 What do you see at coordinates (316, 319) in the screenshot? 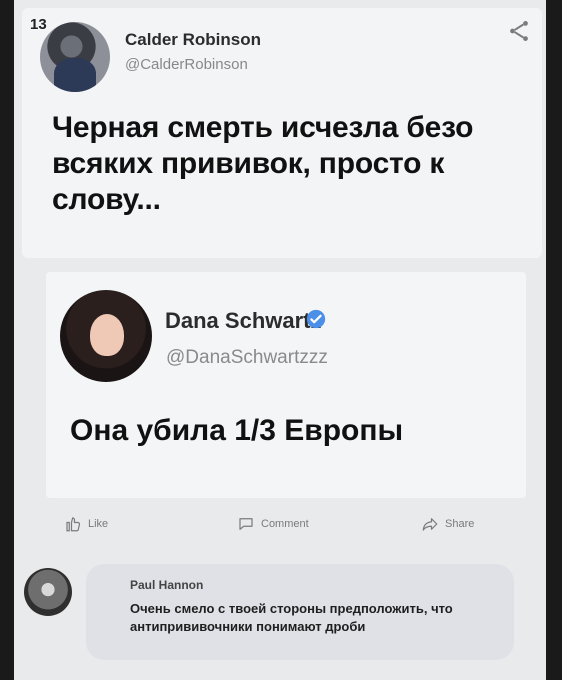
I see `verified-icon` at bounding box center [316, 319].